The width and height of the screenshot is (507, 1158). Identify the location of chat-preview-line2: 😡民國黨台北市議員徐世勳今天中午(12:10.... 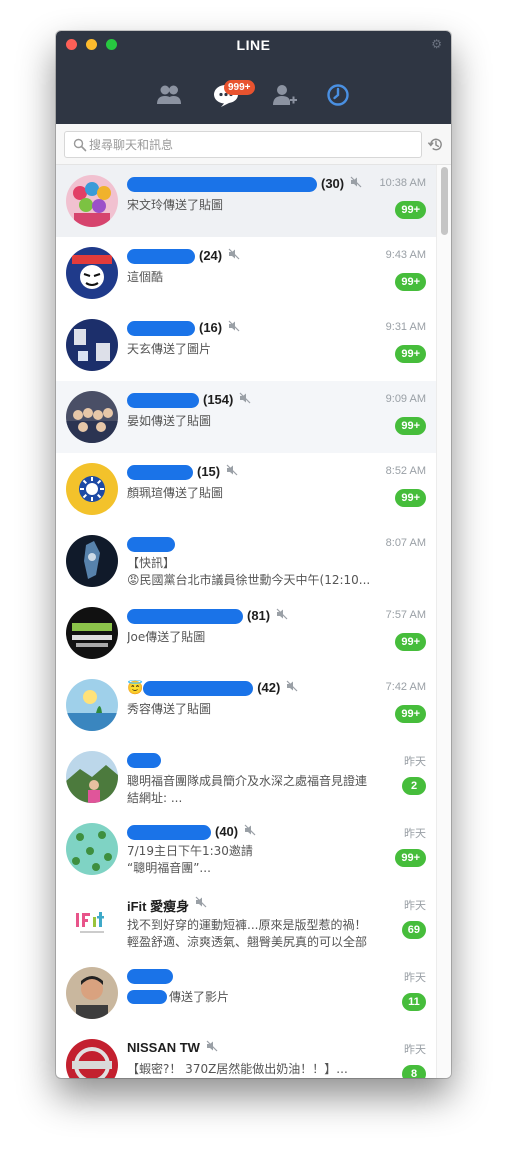
(249, 580).